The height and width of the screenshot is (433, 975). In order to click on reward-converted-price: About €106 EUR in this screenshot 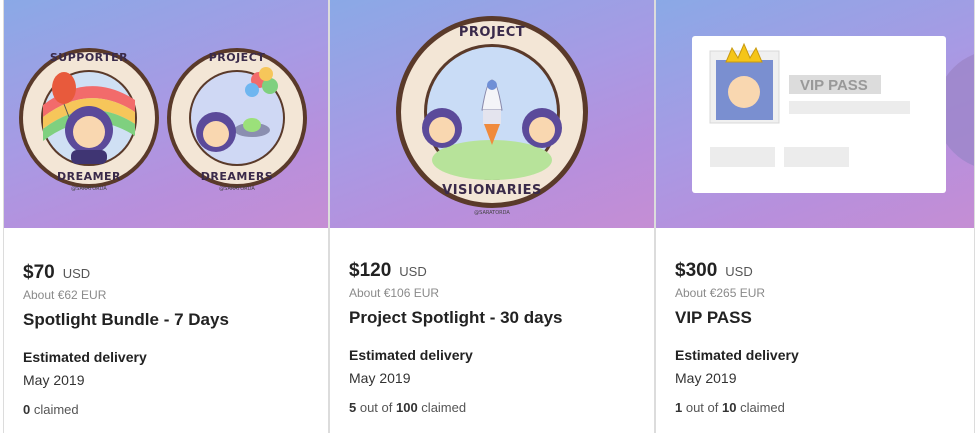, I will do `click(394, 293)`.